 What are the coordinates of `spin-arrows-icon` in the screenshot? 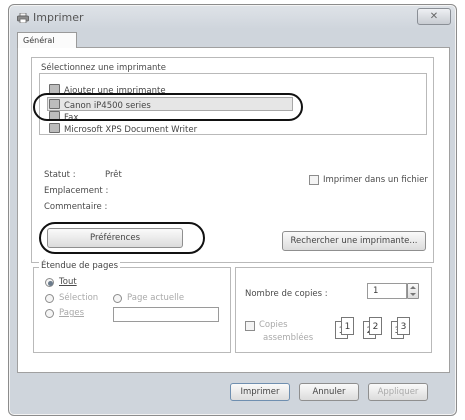 It's located at (413, 291).